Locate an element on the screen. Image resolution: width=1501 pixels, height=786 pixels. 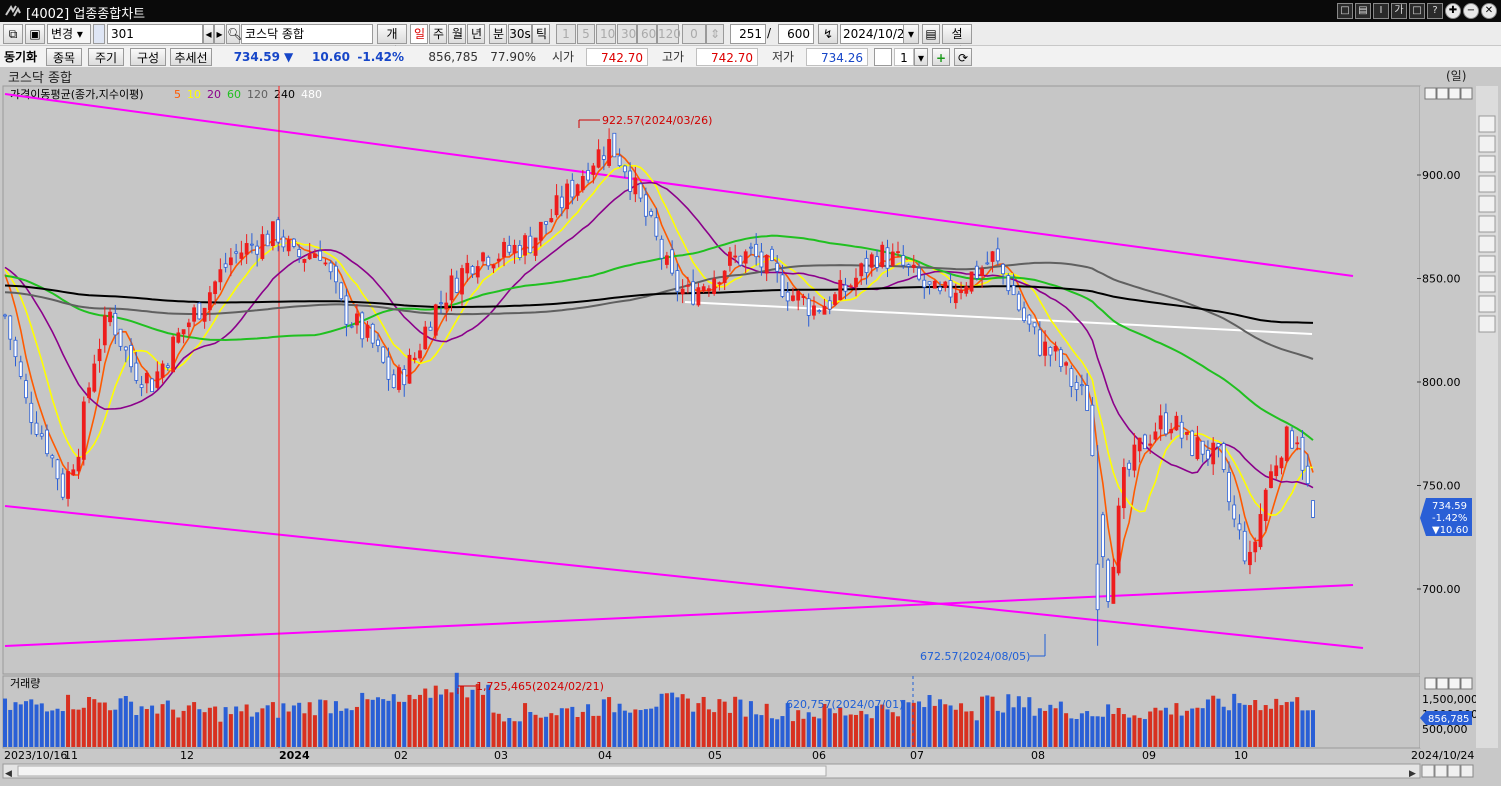
multiplier-input: 1 is located at coordinates (904, 57).